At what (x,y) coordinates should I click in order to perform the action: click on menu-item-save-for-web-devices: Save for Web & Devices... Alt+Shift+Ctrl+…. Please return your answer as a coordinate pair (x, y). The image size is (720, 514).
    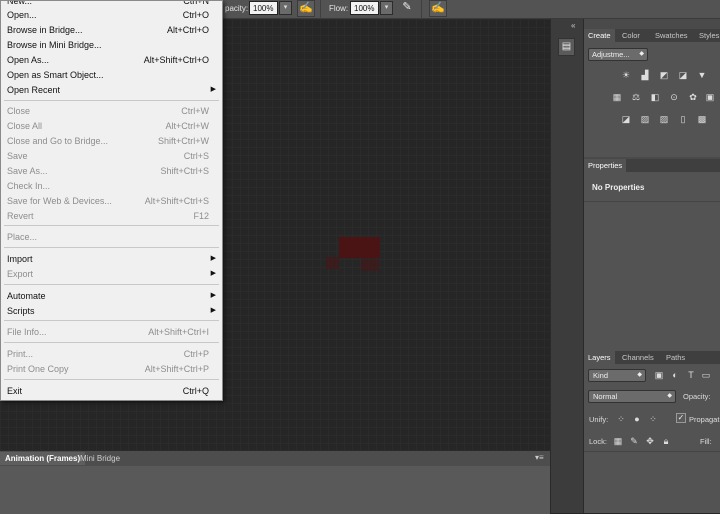
    Looking at the image, I should click on (111, 202).